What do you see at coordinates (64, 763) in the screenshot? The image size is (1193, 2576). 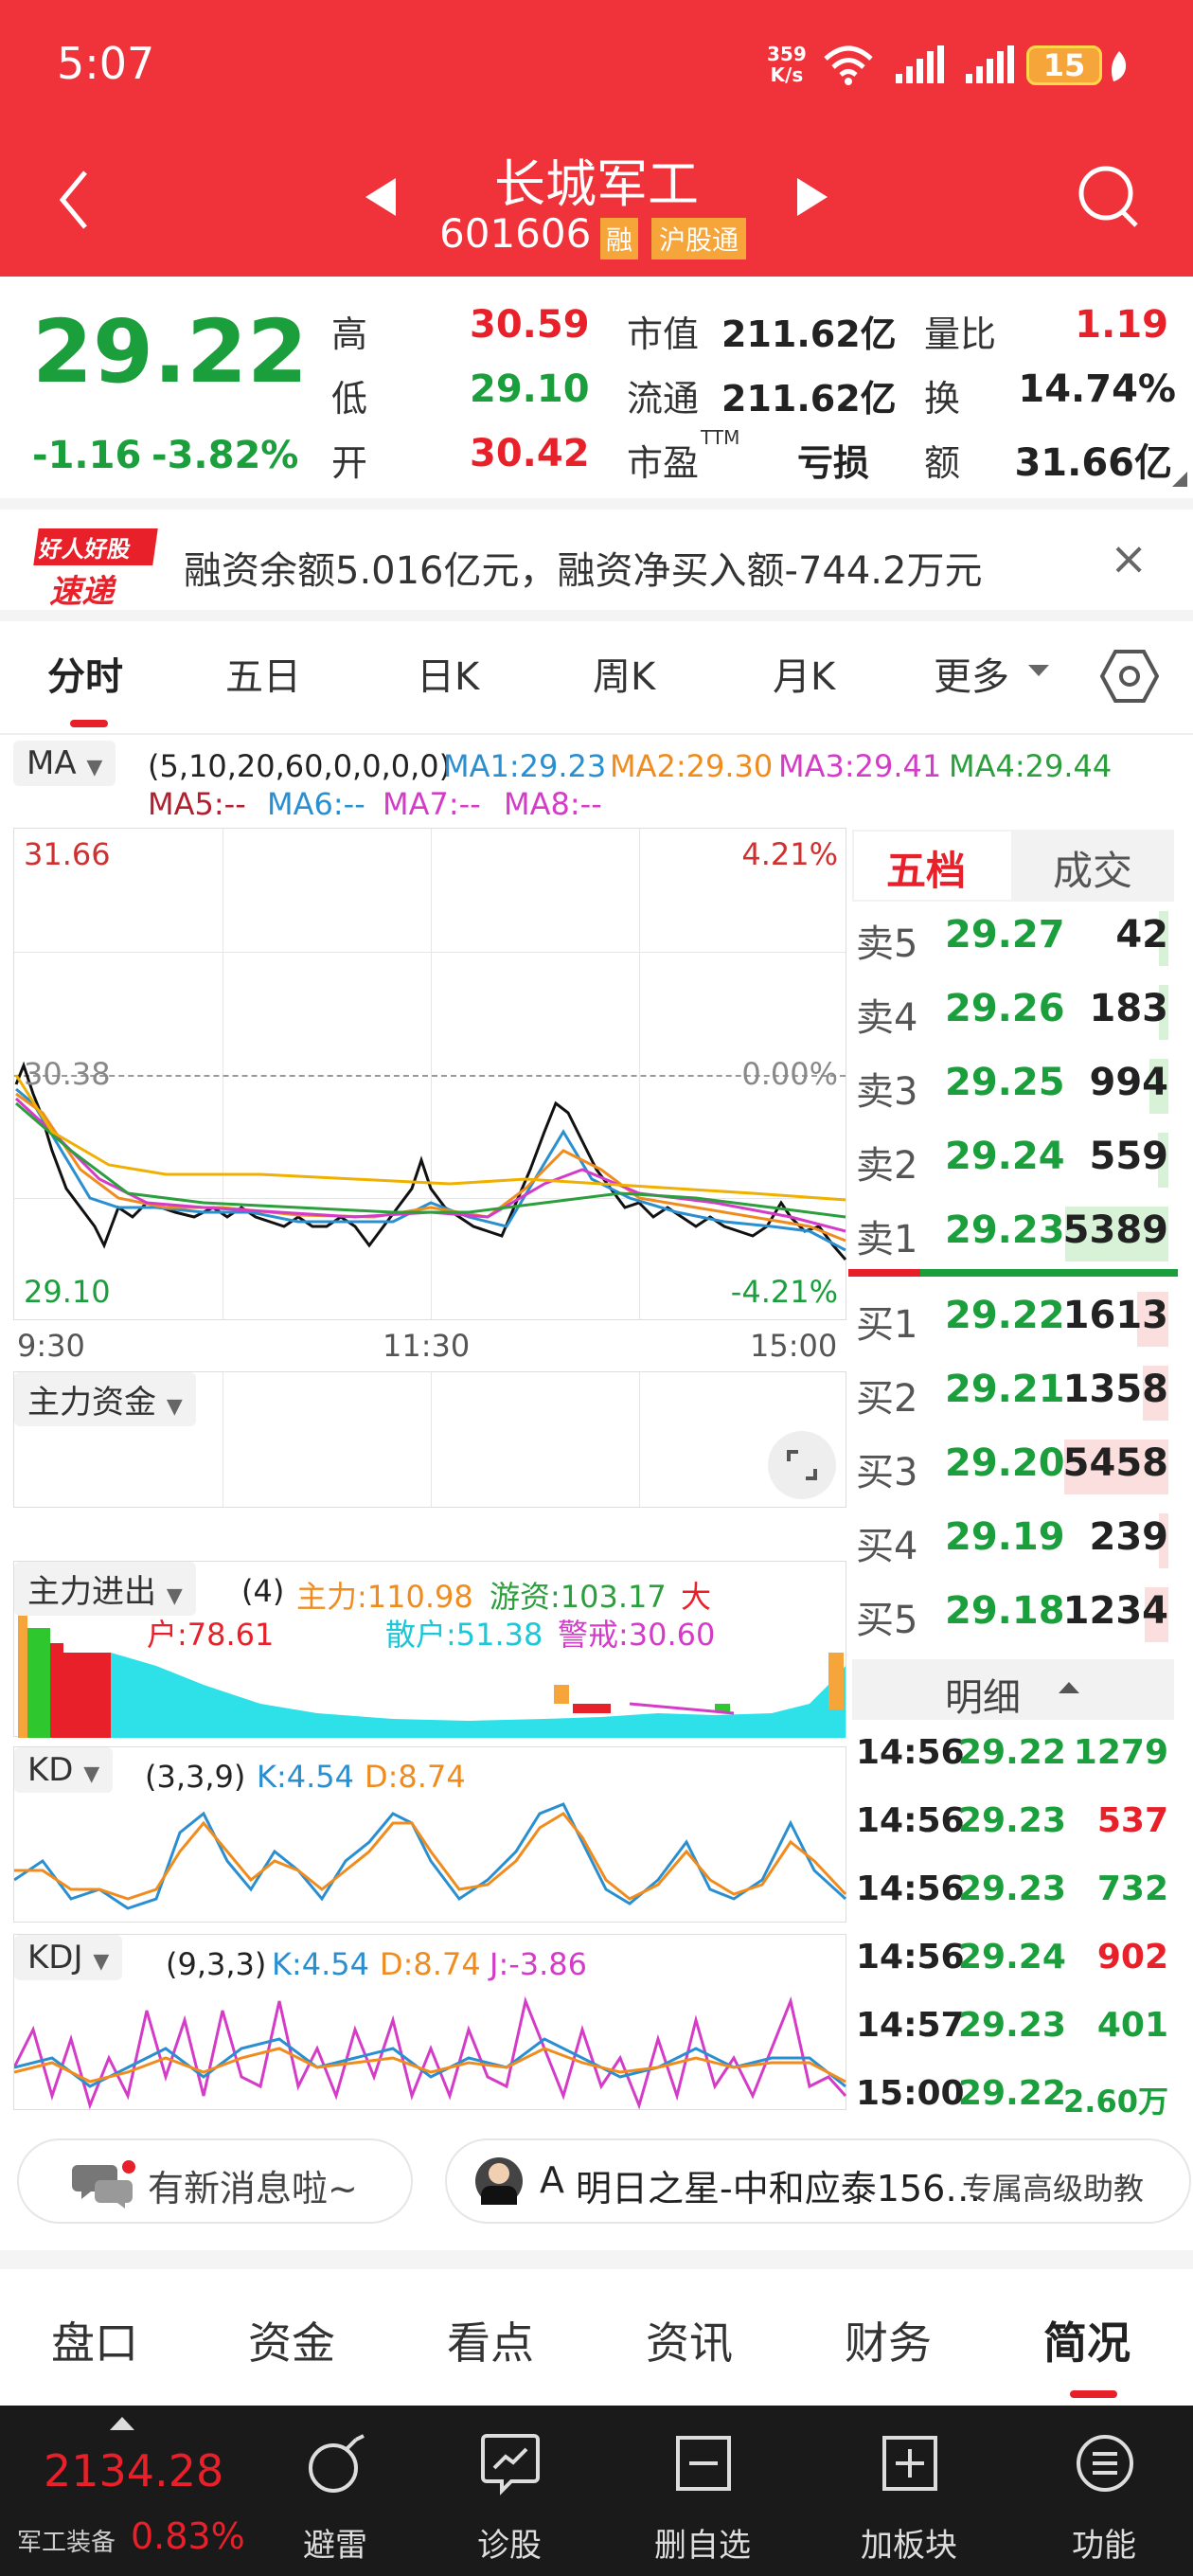 I see `ma-selector: MA ▼` at bounding box center [64, 763].